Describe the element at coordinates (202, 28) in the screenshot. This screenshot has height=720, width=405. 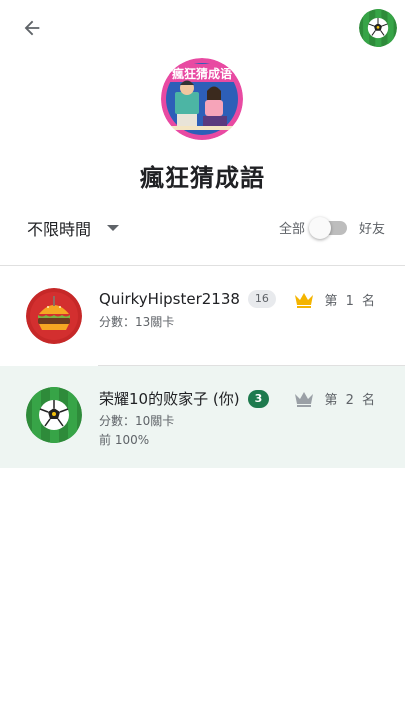
I see `top-bar` at that location.